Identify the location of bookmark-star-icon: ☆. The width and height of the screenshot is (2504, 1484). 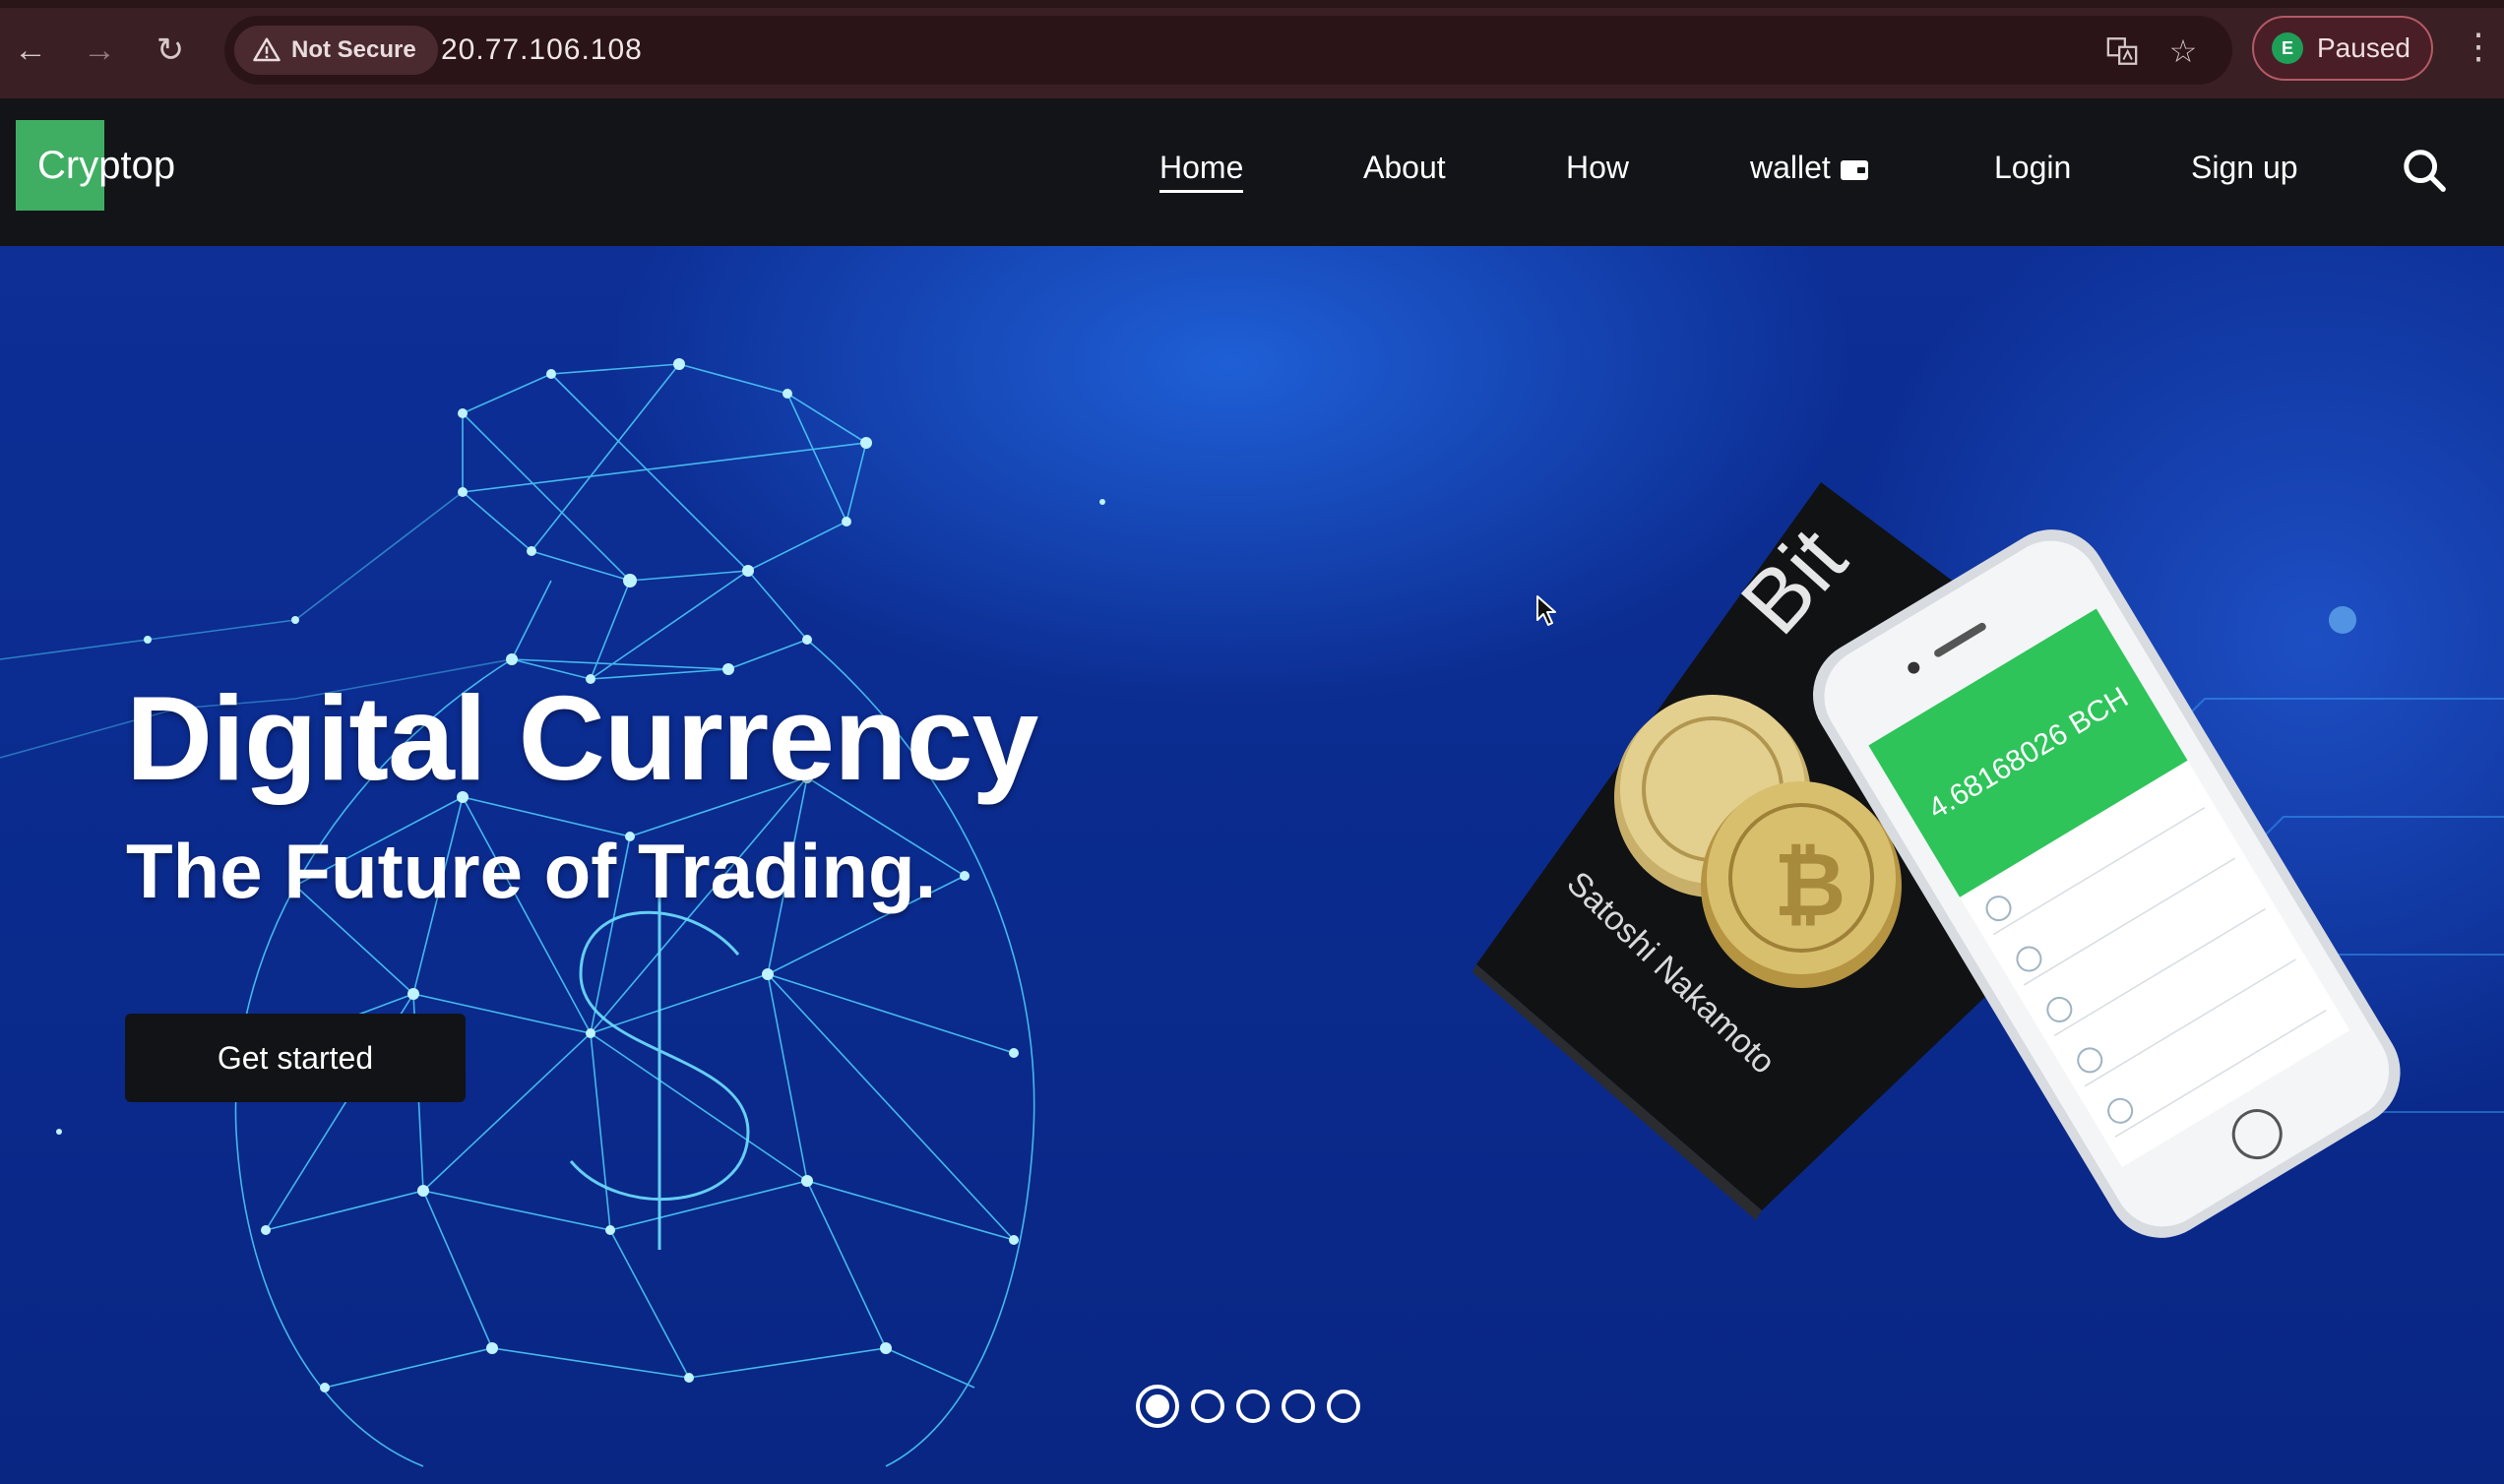
(2183, 51).